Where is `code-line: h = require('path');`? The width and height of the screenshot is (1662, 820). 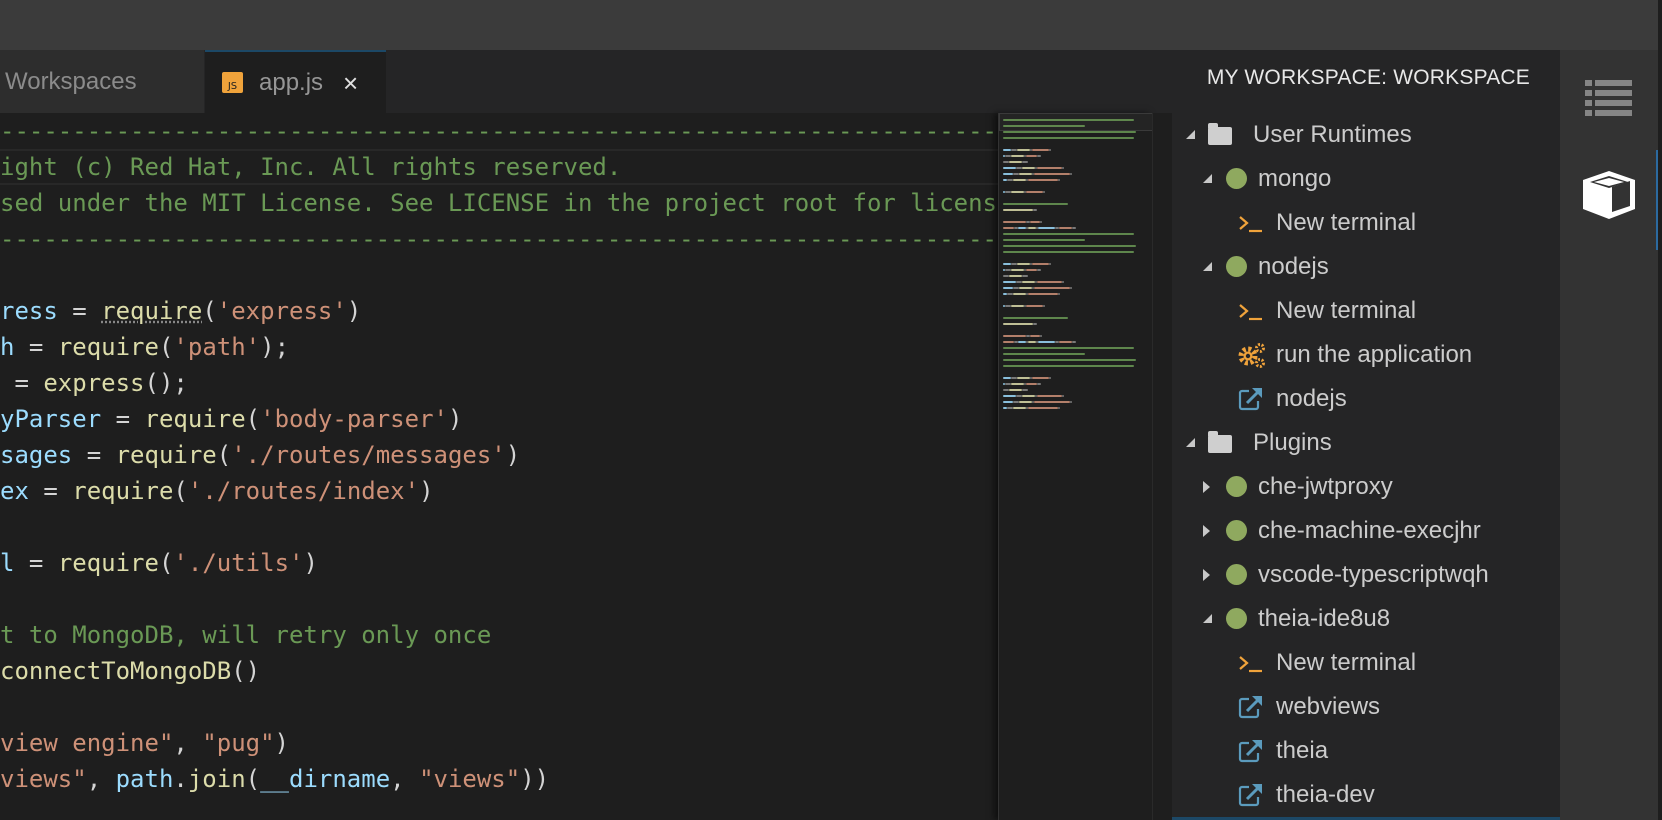
code-line: h = require('path'); is located at coordinates (144, 347).